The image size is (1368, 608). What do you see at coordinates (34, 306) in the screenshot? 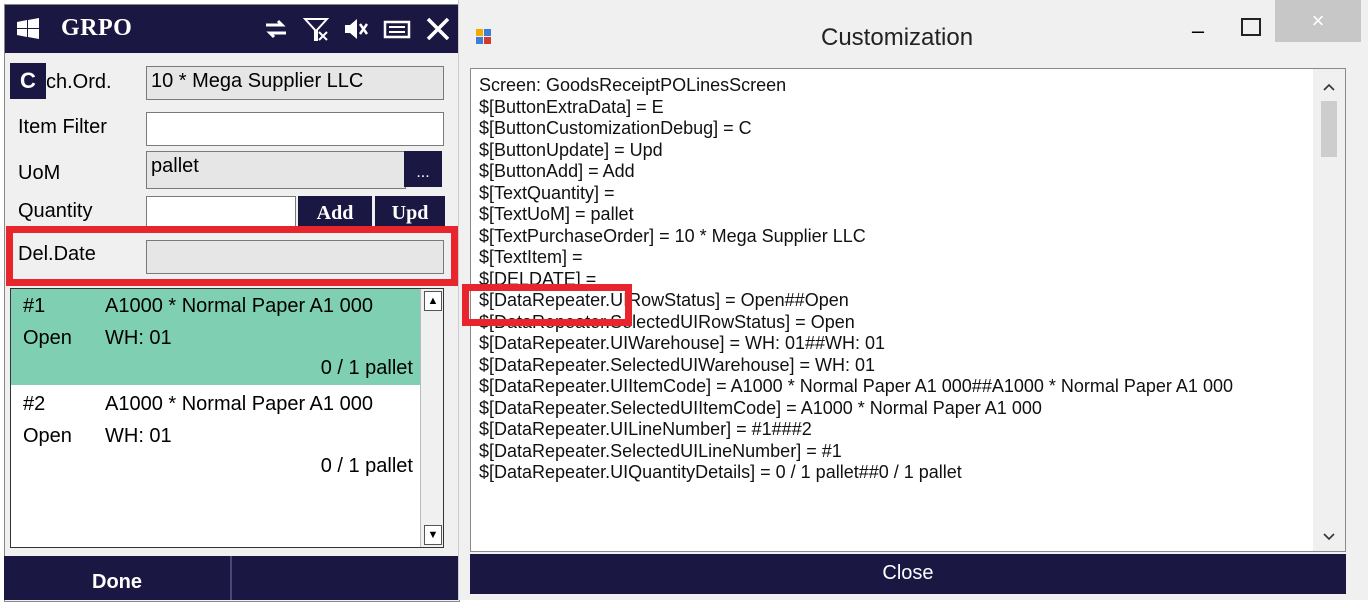
I see `line-number: #1` at bounding box center [34, 306].